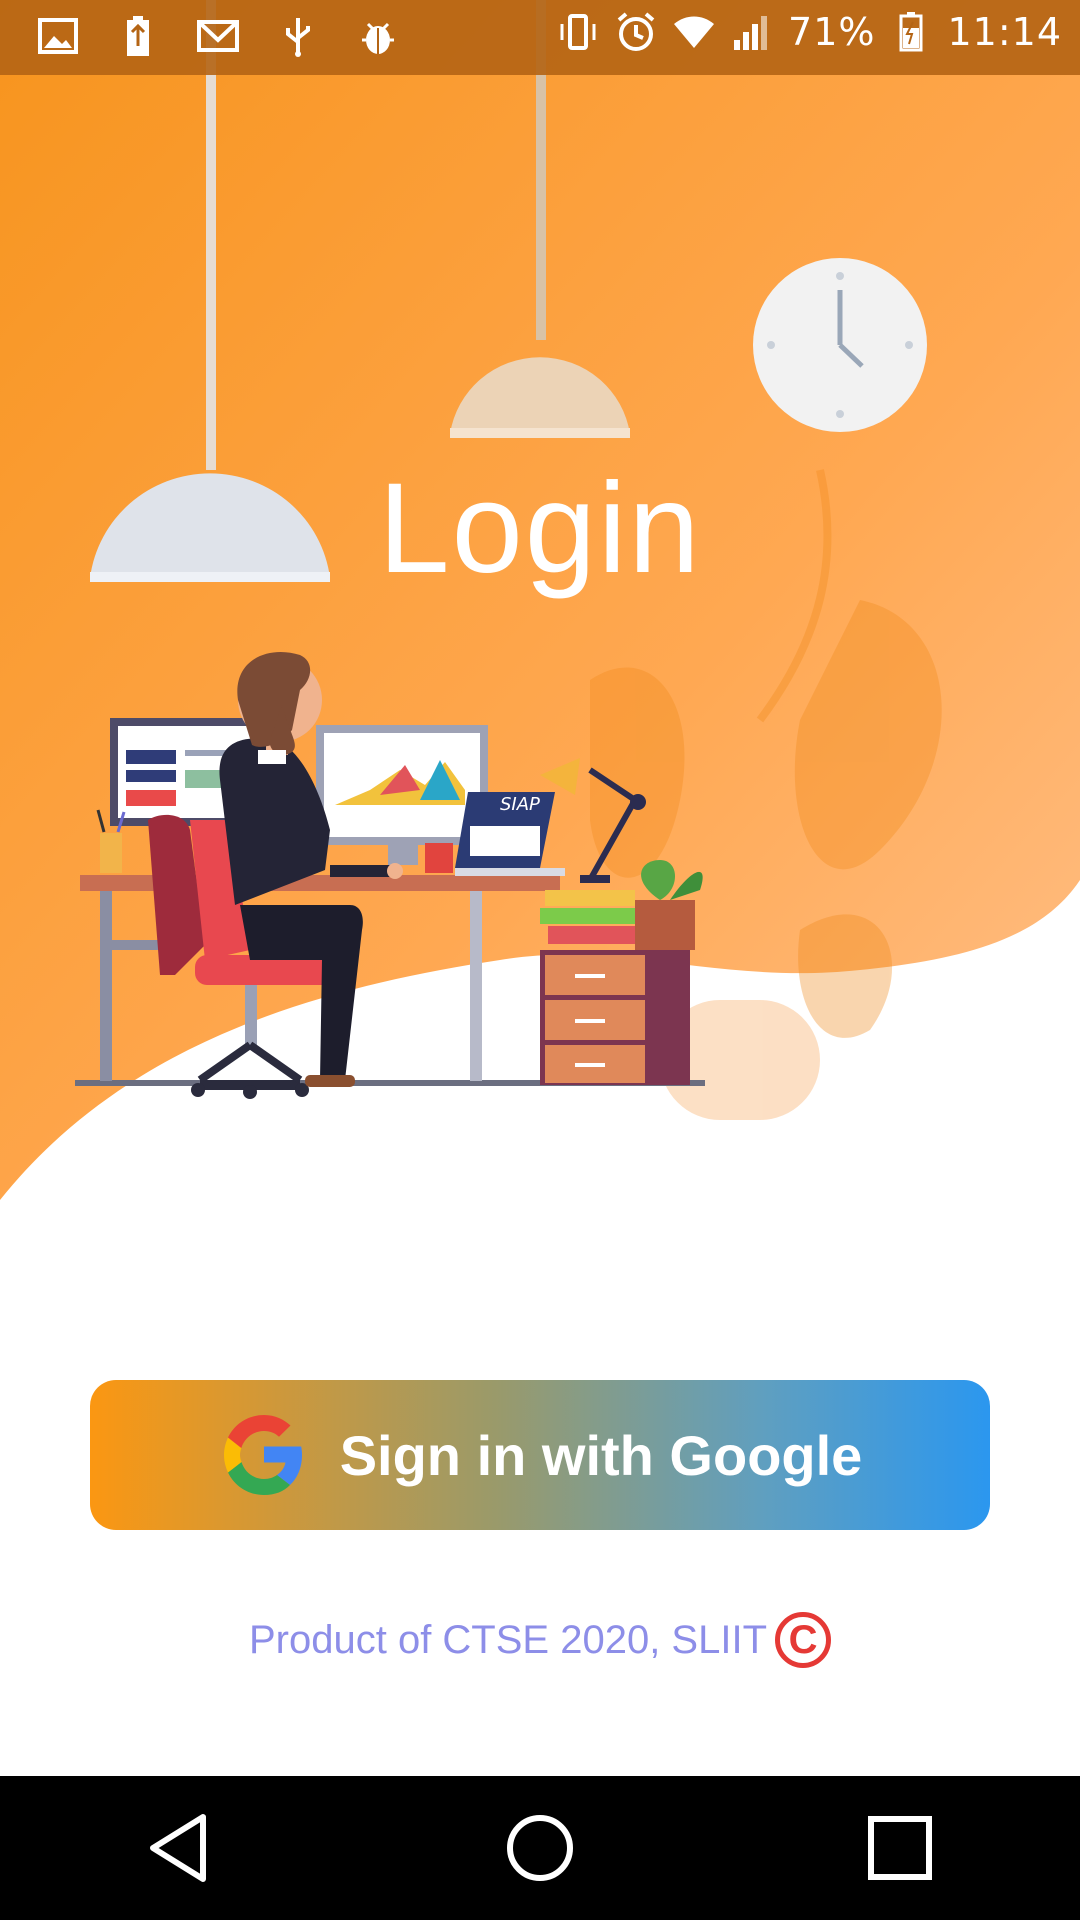 This screenshot has width=1080, height=1920. What do you see at coordinates (1004, 32) in the screenshot?
I see `status-time: 11:14` at bounding box center [1004, 32].